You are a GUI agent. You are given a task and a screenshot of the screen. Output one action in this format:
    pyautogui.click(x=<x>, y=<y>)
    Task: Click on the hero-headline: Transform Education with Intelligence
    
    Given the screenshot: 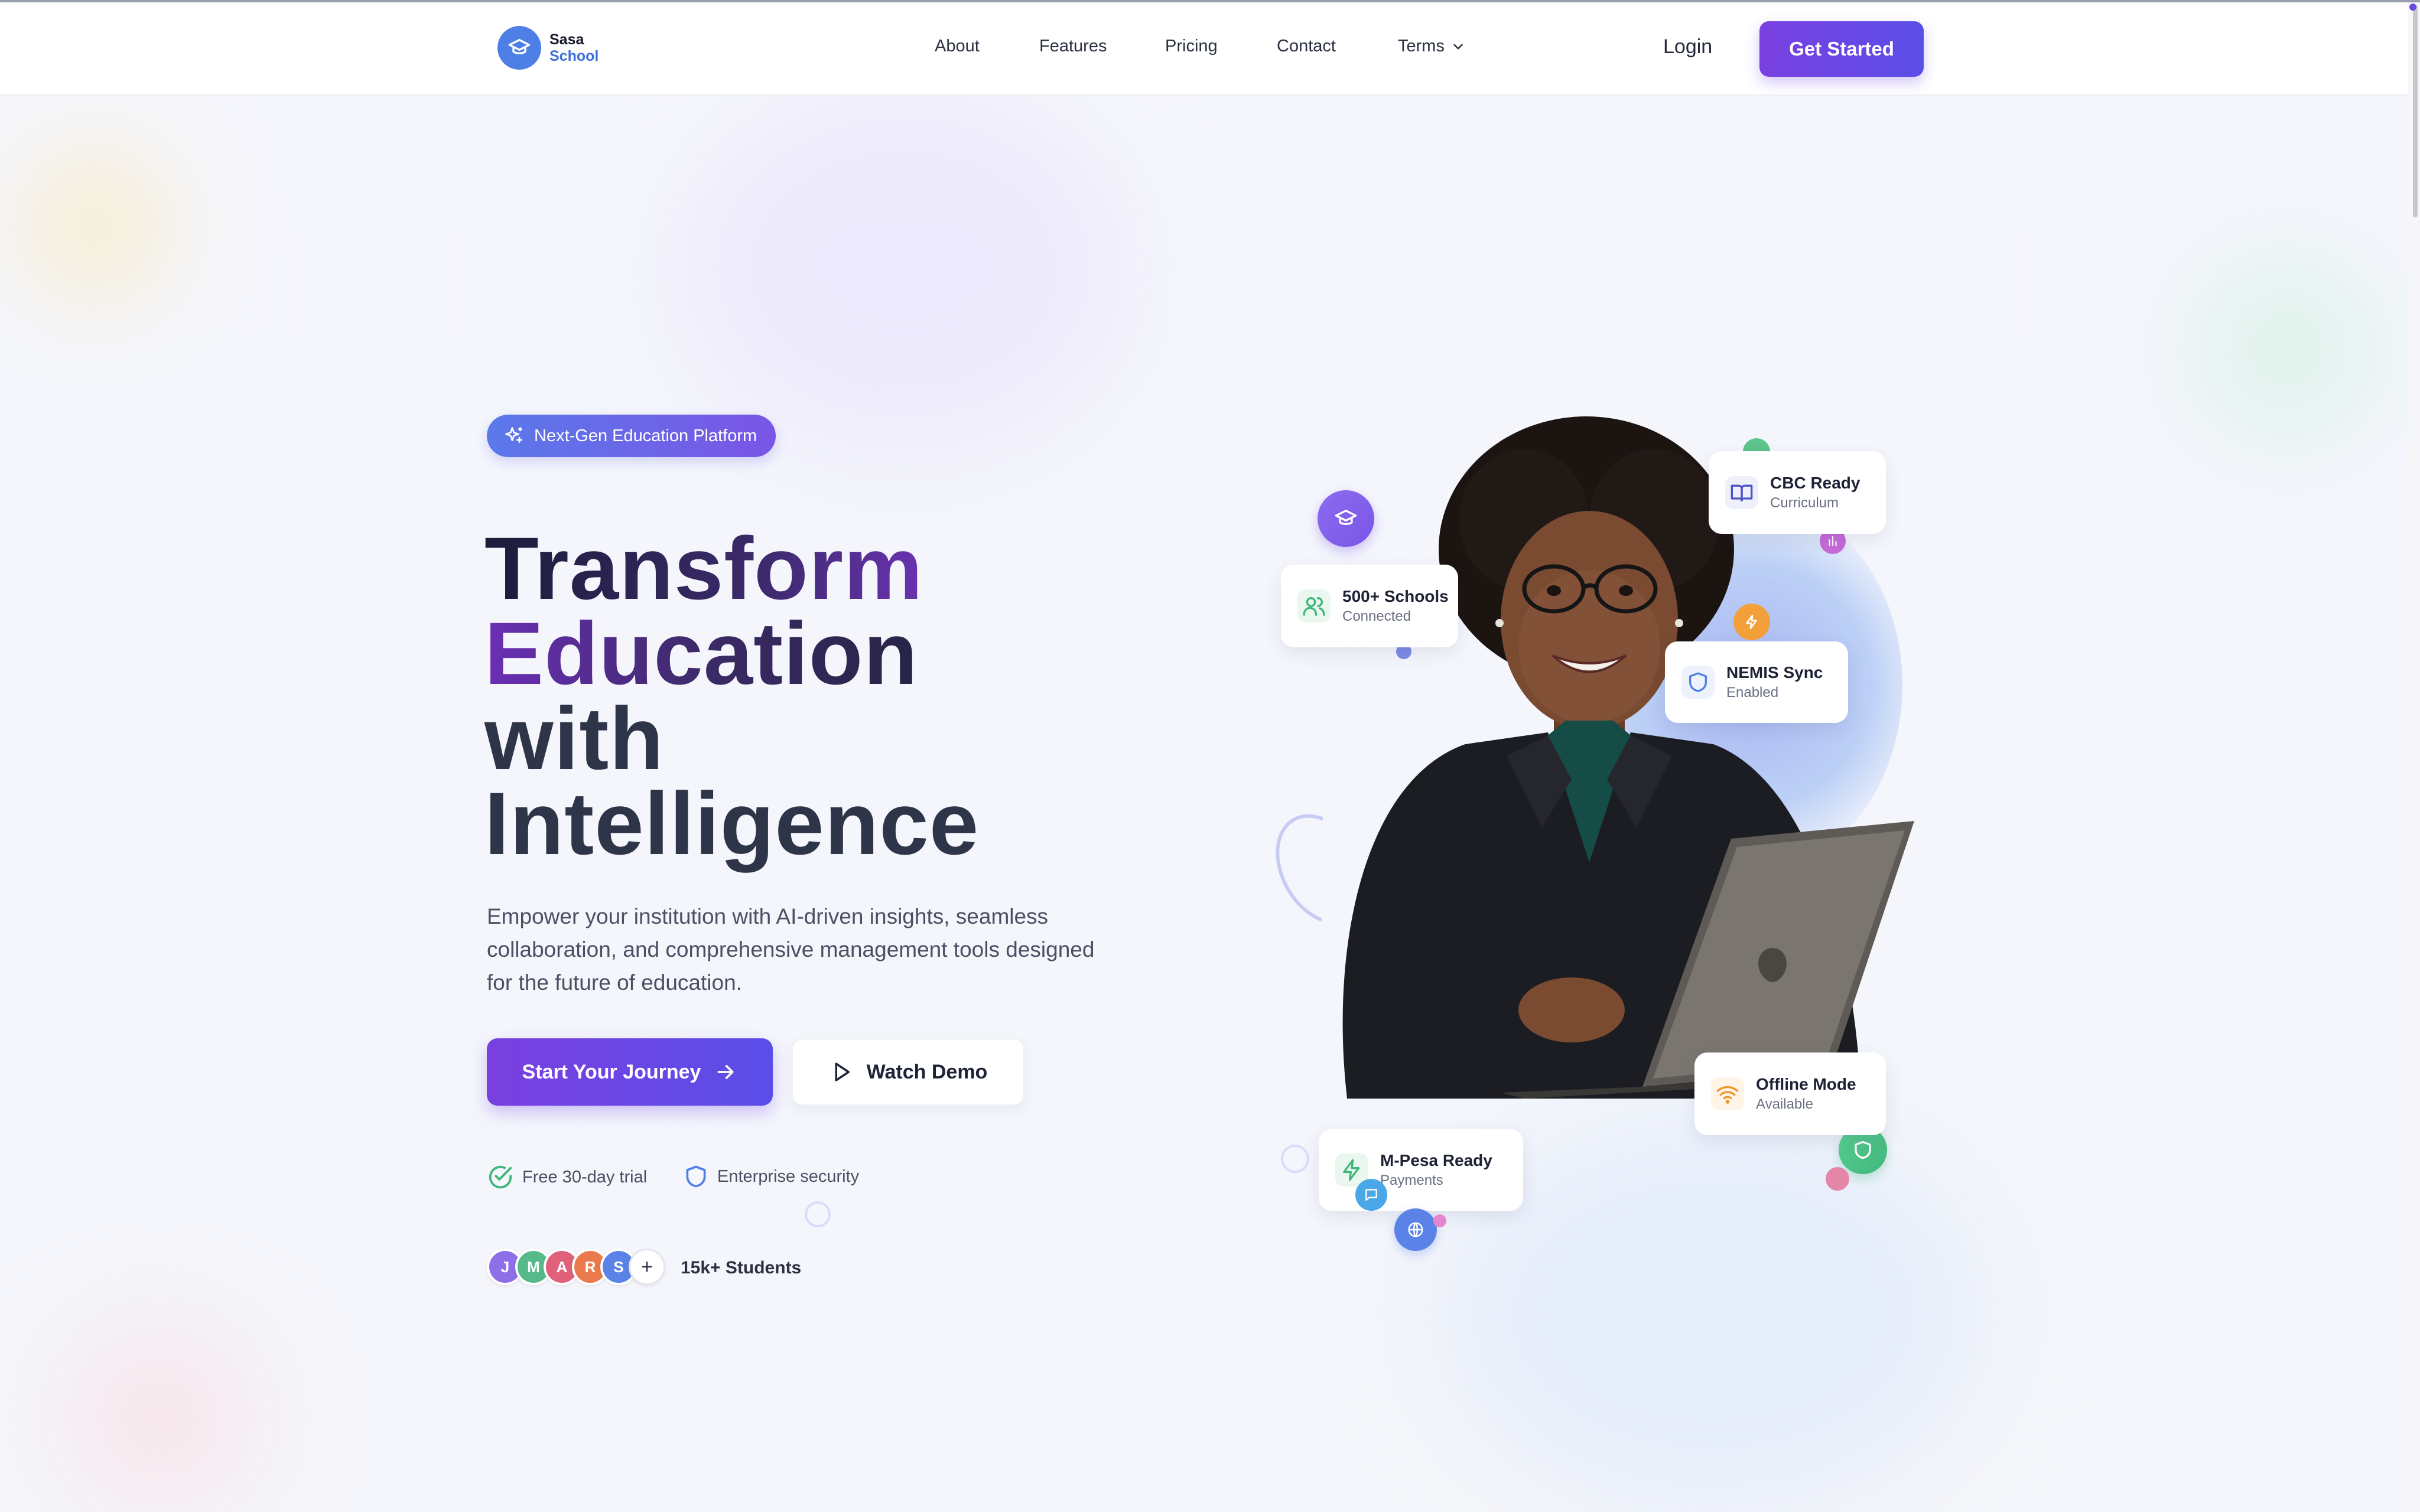 What is the action you would take?
    pyautogui.click(x=732, y=698)
    